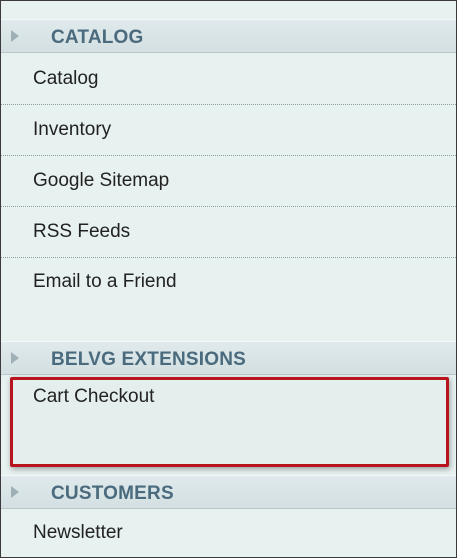 The height and width of the screenshot is (558, 457). What do you see at coordinates (105, 281) in the screenshot?
I see `menu-item-label: Email to a Friend` at bounding box center [105, 281].